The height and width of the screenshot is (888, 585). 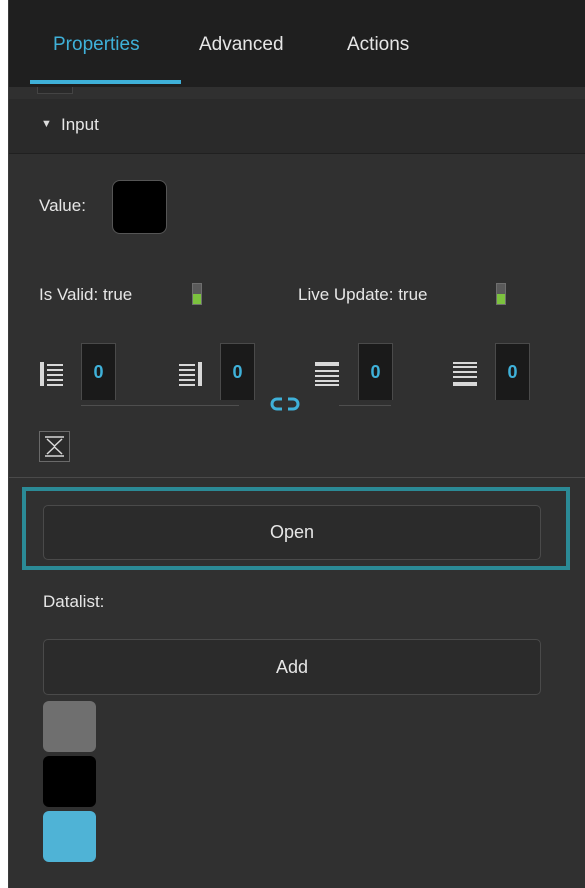 What do you see at coordinates (54, 446) in the screenshot?
I see `collapse-icon` at bounding box center [54, 446].